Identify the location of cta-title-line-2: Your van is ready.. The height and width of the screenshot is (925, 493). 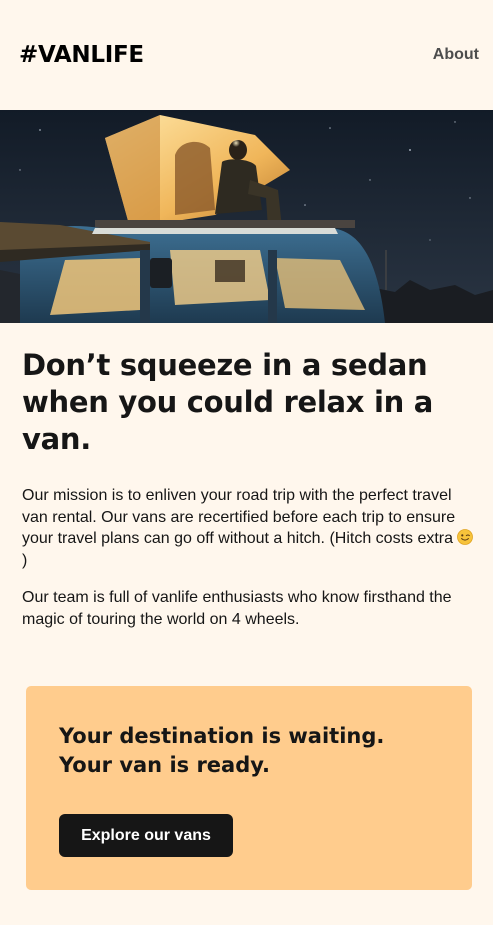
(164, 765).